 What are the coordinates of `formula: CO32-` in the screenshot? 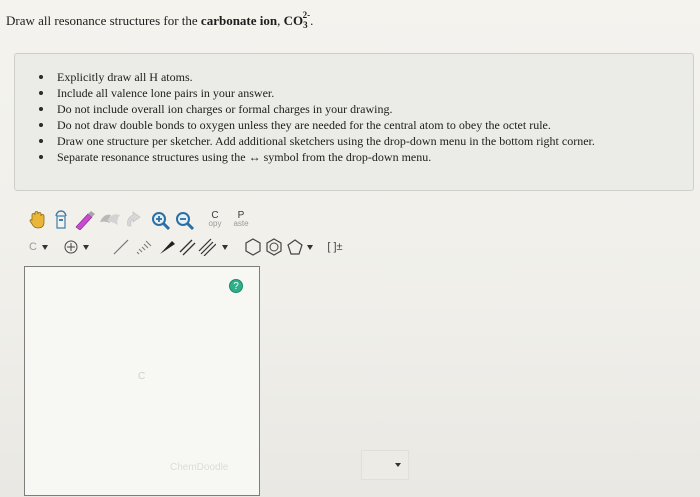 It's located at (297, 20).